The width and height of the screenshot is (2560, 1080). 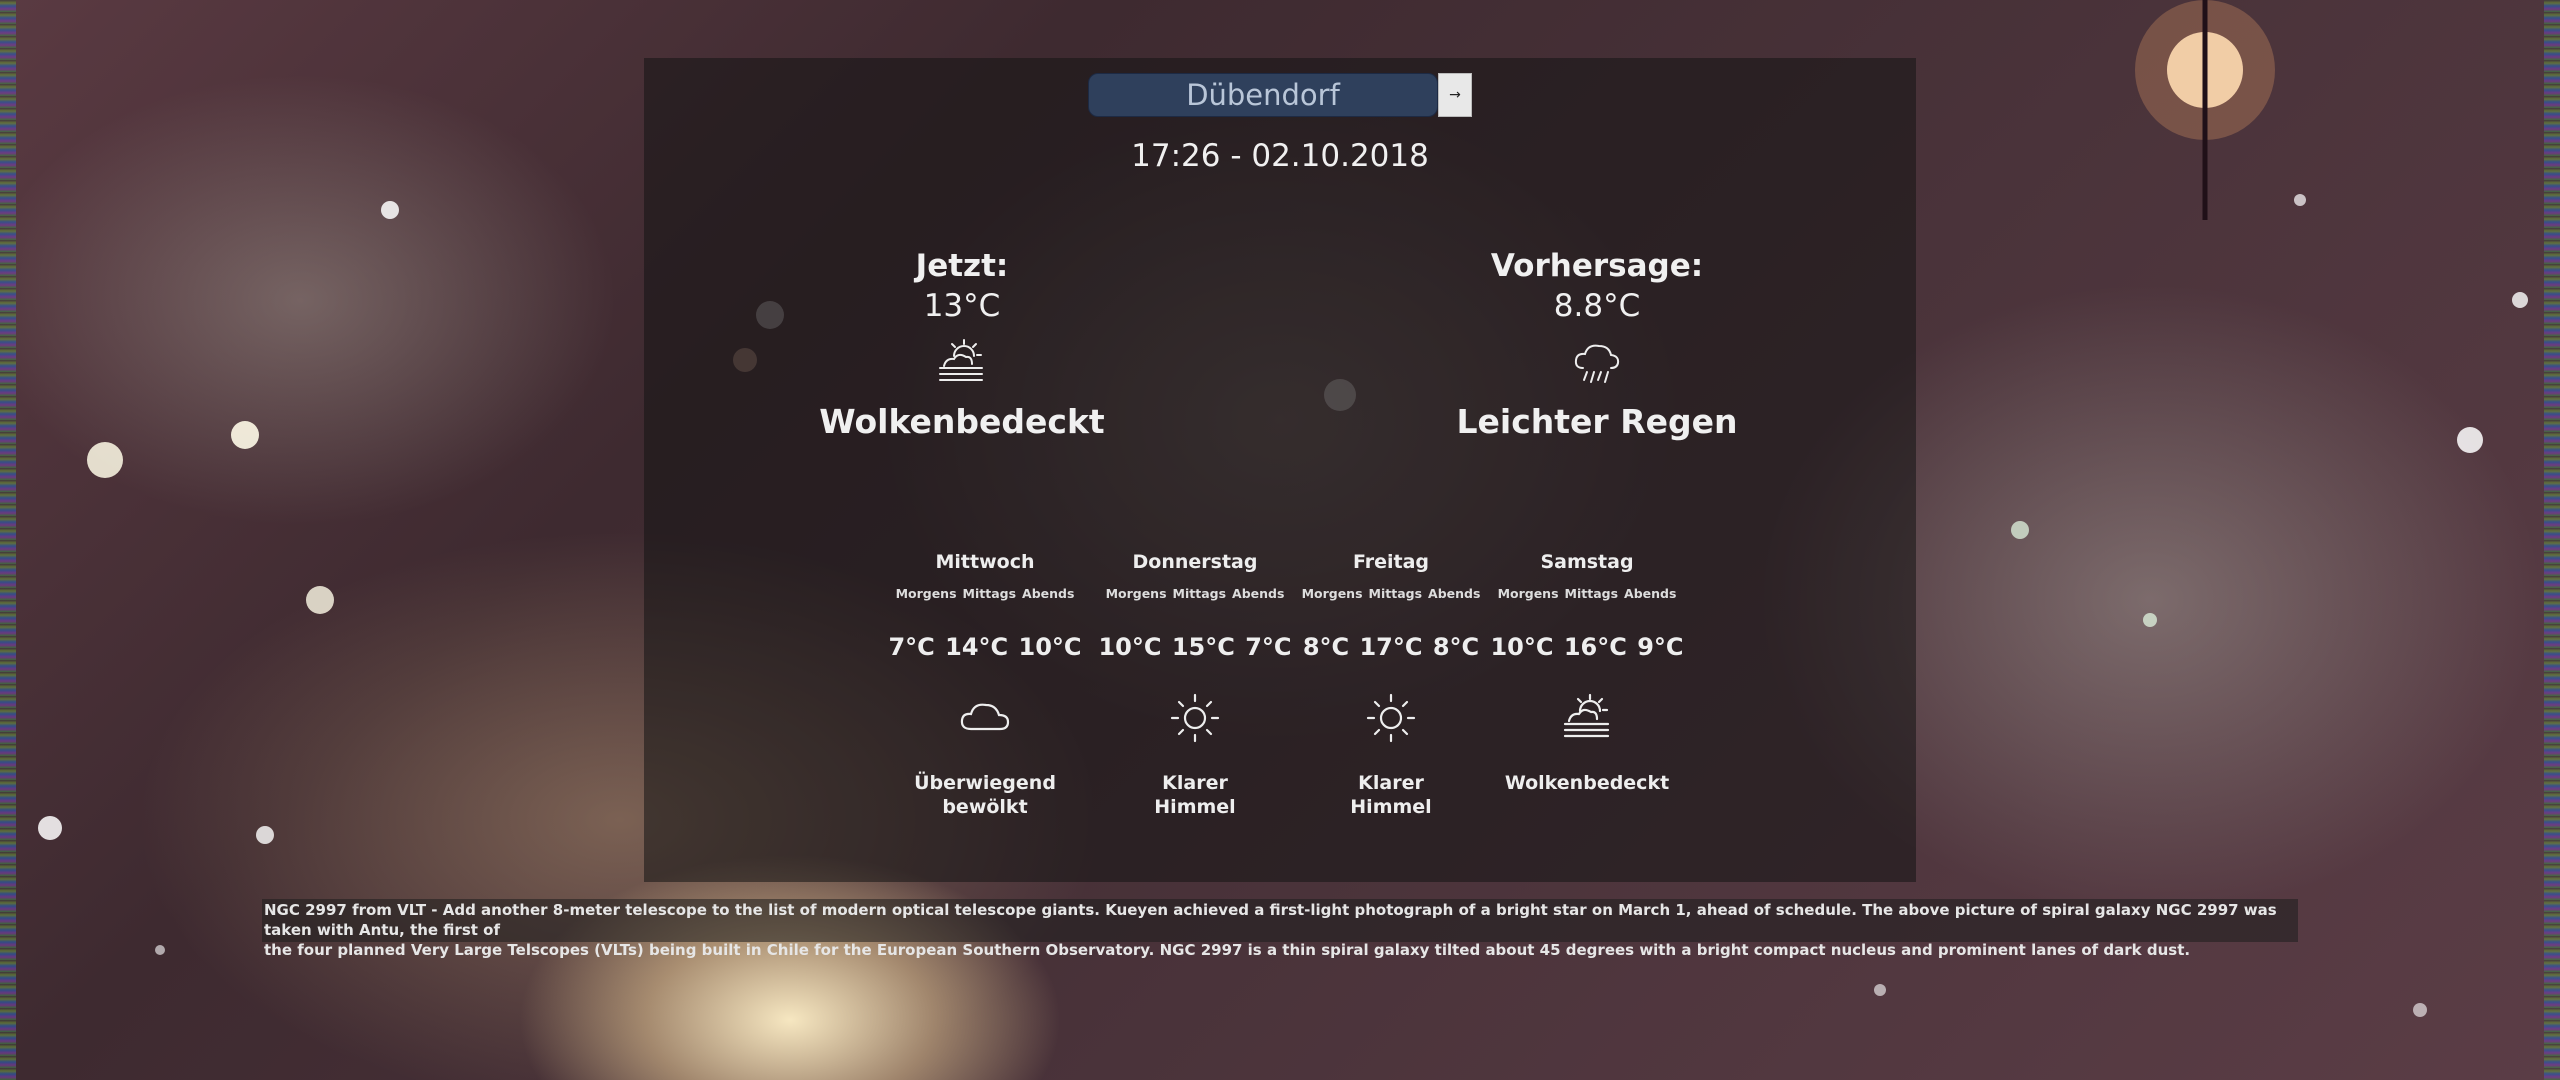 What do you see at coordinates (1597, 266) in the screenshot?
I see `forecast-label: Vorhersage:` at bounding box center [1597, 266].